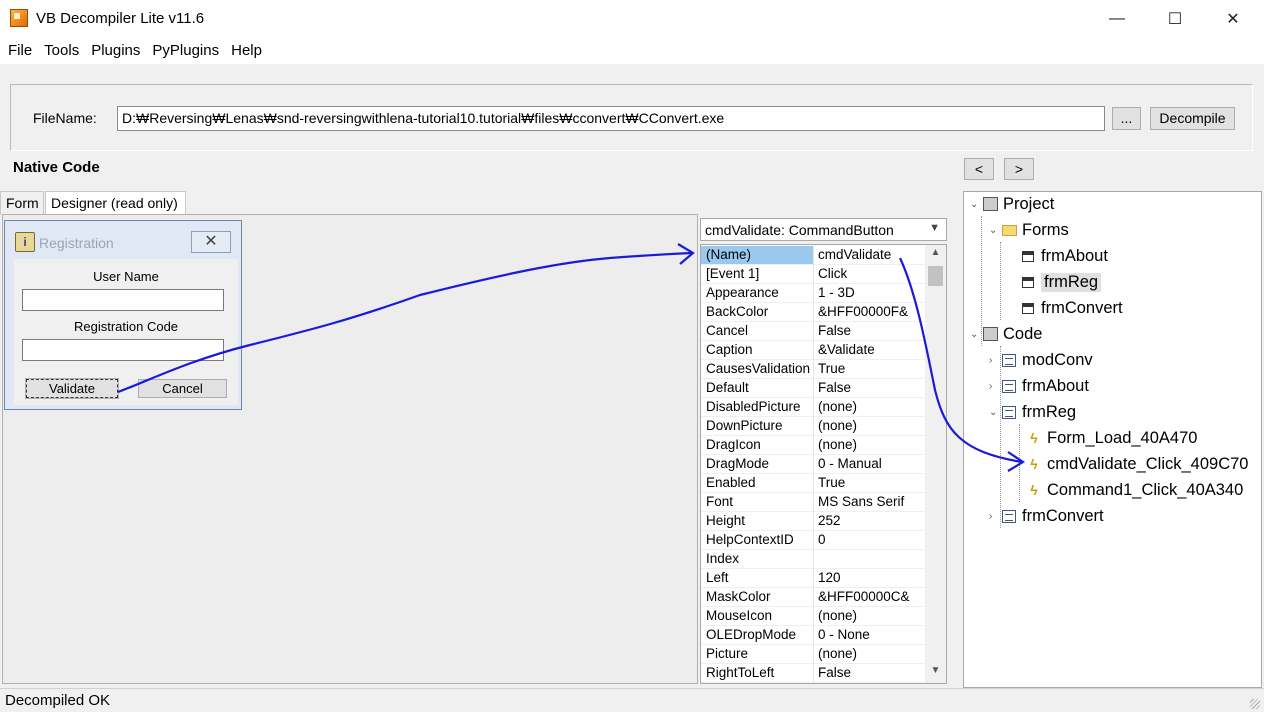  Describe the element at coordinates (1019, 169) in the screenshot. I see `next-button: >` at that location.